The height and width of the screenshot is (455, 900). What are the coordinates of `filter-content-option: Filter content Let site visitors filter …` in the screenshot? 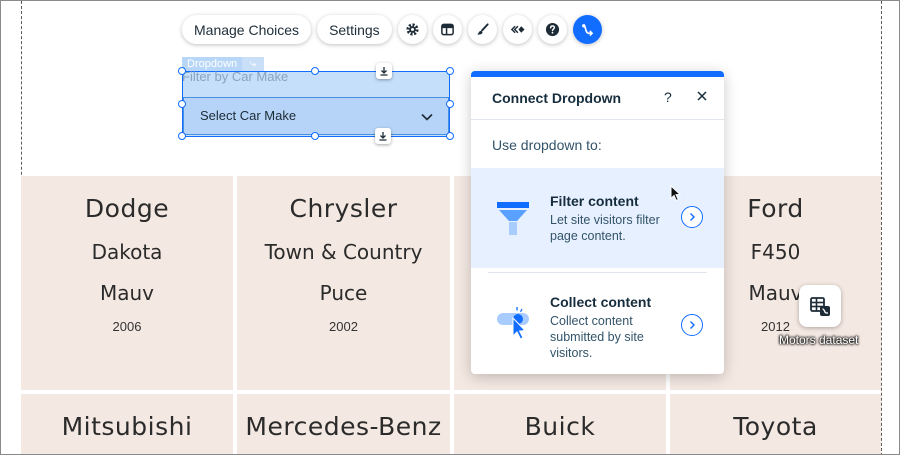 It's located at (597, 218).